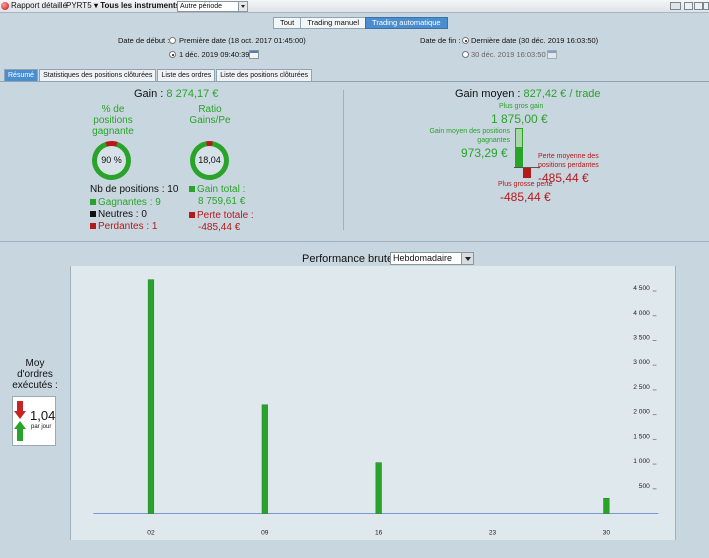  I want to click on end-last-date-option: Dernière date (30 déc. 2019 16:03:50), so click(535, 40).